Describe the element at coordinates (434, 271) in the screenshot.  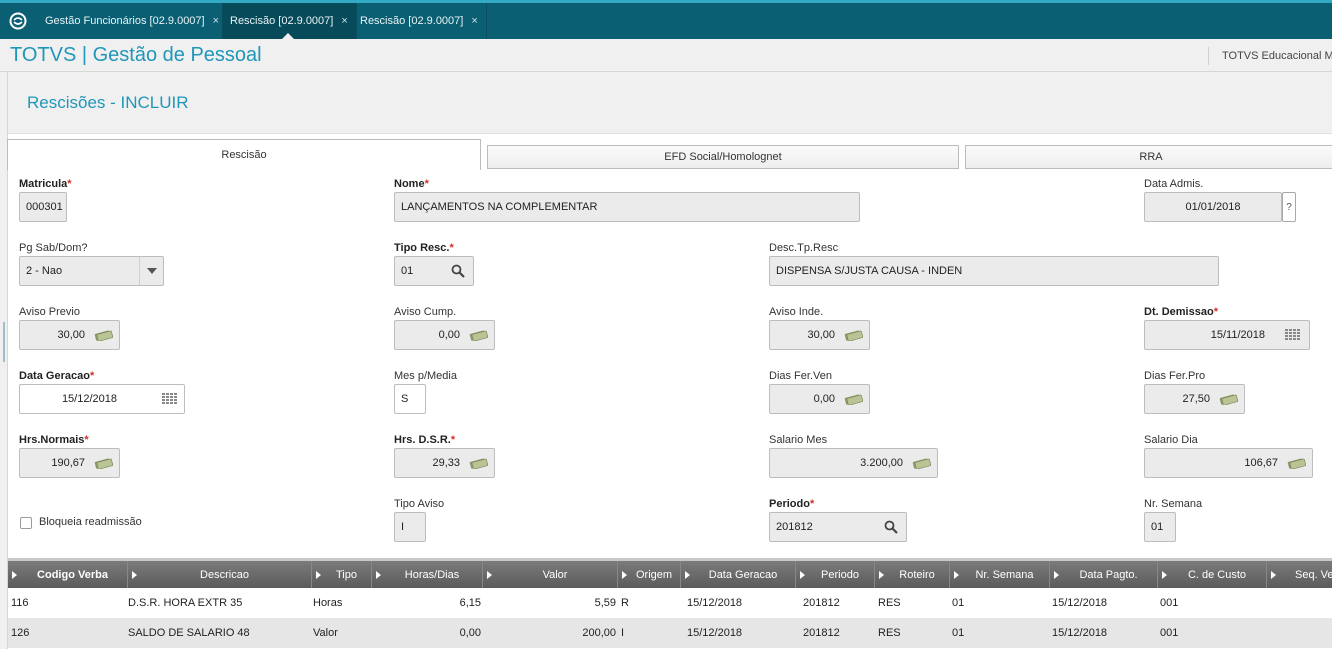
I see `tipo-resc-field: 01` at that location.